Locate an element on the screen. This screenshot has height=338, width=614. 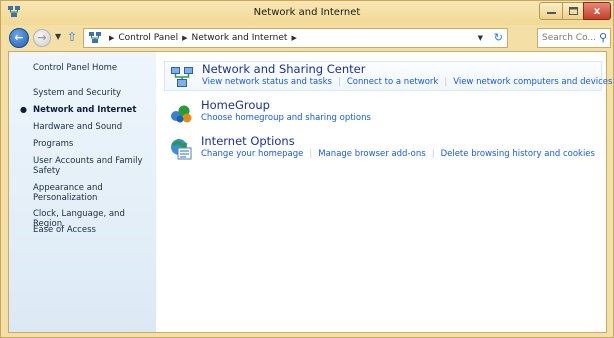
sidebar-item-system-and-security: System and Security is located at coordinates (77, 93).